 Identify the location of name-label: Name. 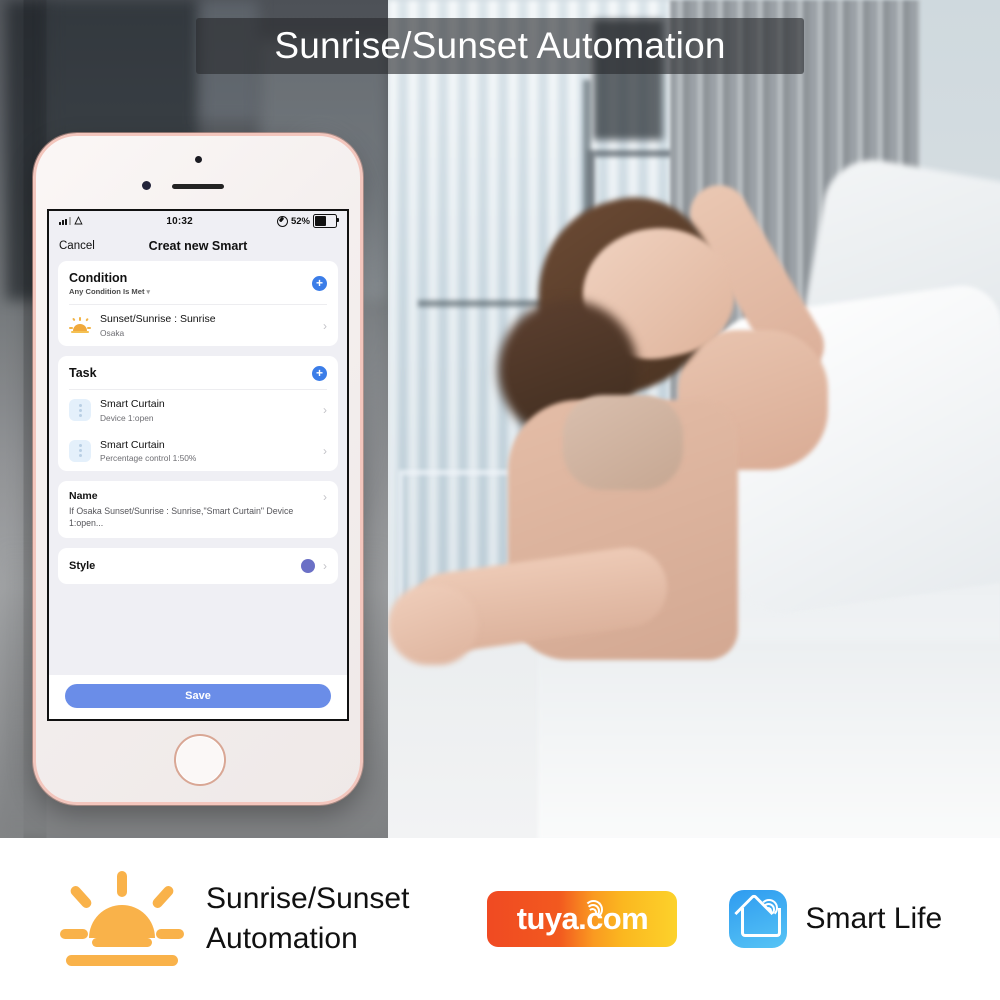
(83, 496).